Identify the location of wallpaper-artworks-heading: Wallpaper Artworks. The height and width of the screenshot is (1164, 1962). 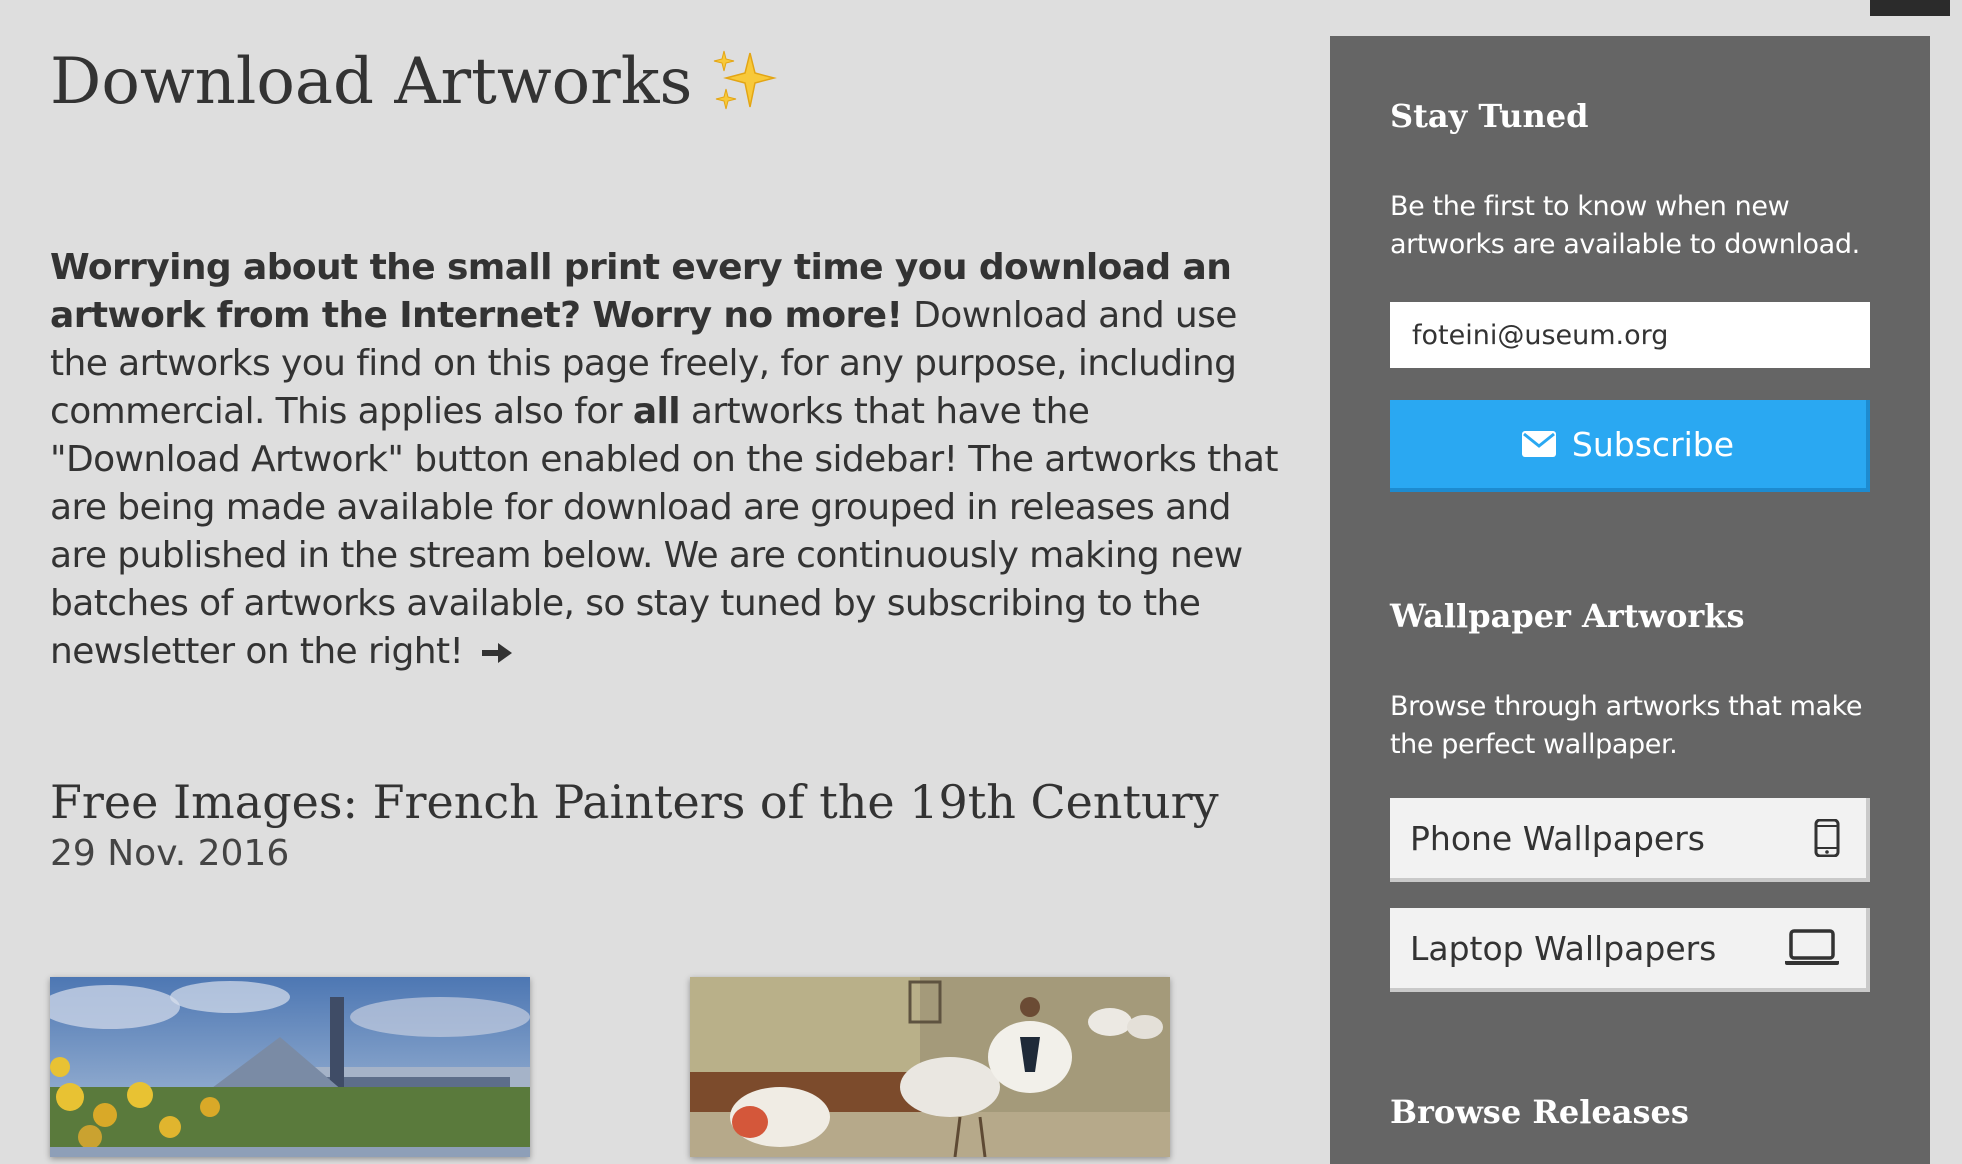
(1567, 616).